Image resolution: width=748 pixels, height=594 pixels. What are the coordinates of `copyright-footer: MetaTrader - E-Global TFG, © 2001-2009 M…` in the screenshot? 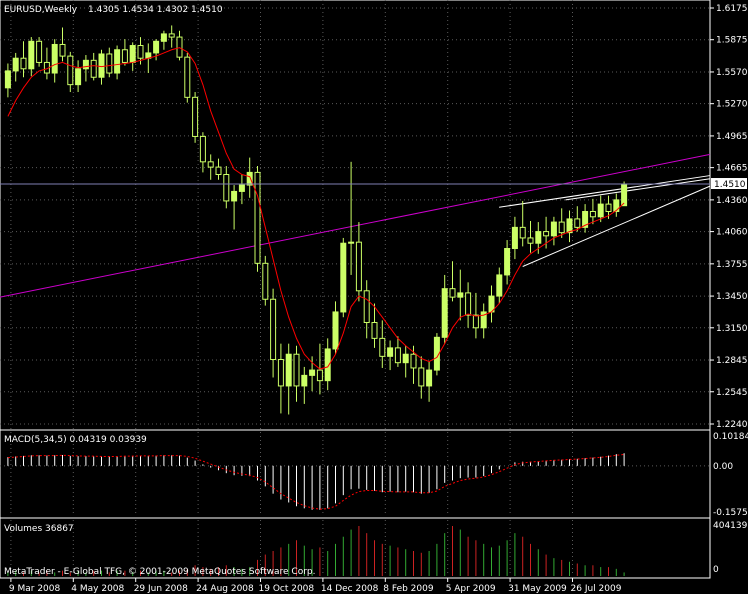 It's located at (160, 572).